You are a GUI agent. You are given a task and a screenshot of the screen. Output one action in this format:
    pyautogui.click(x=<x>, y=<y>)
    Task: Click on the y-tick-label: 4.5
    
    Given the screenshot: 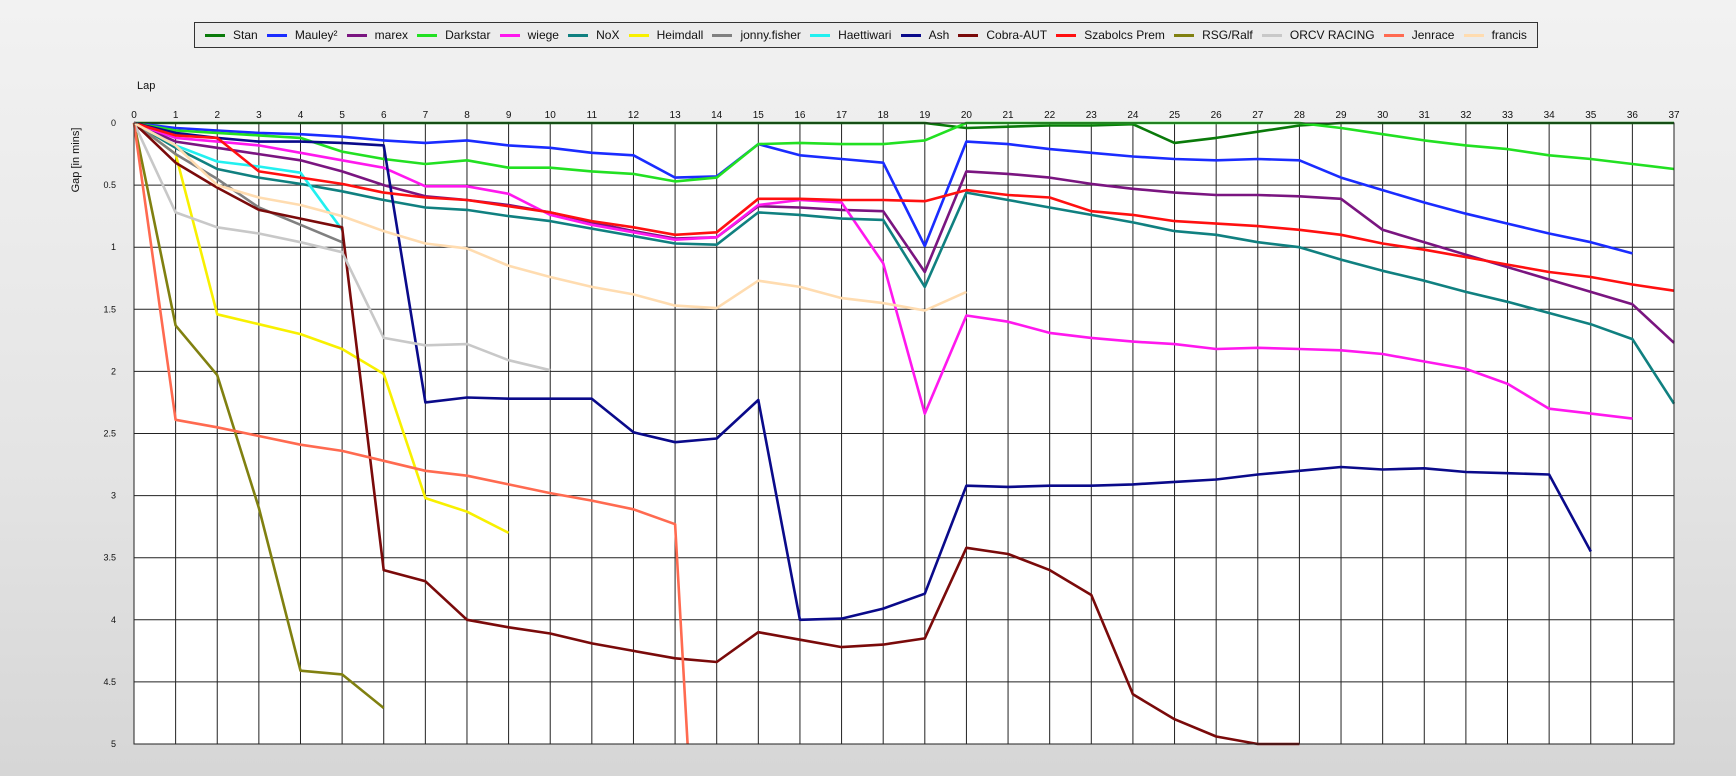 What is the action you would take?
    pyautogui.click(x=109, y=682)
    